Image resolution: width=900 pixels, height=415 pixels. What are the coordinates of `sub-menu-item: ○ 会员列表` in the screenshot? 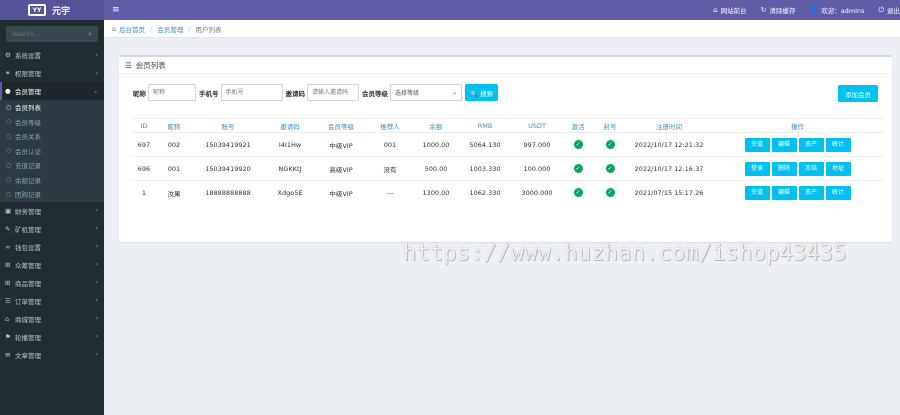 It's located at (52, 107).